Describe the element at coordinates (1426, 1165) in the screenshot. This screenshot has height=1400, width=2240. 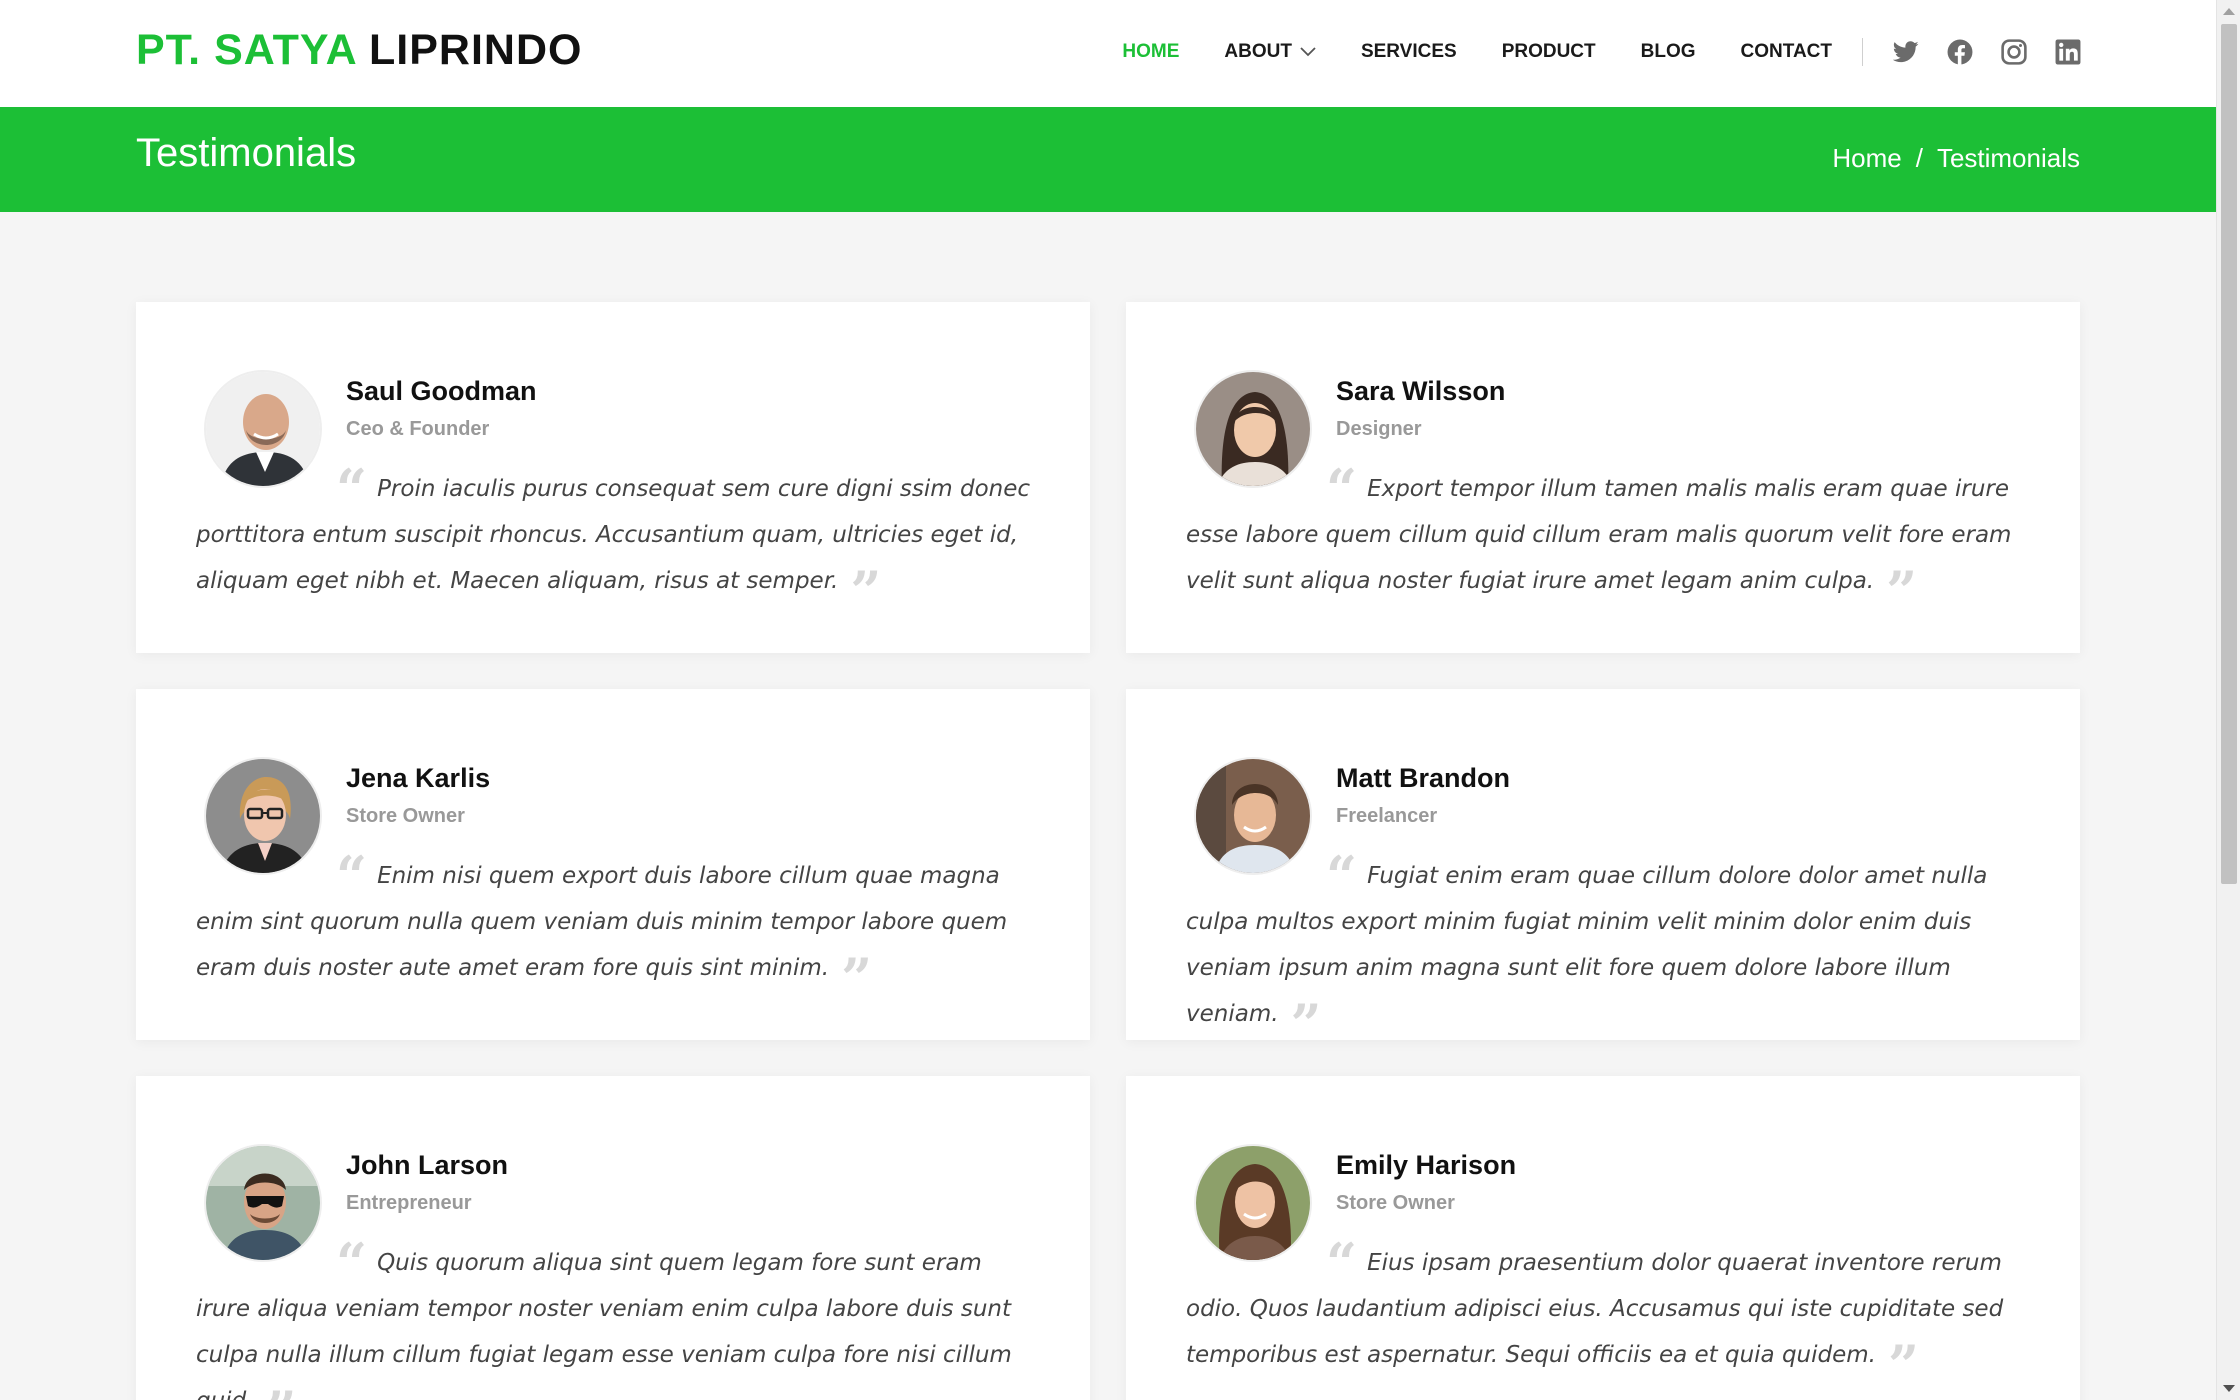
I see `testimonial-name: Emily Harison` at that location.